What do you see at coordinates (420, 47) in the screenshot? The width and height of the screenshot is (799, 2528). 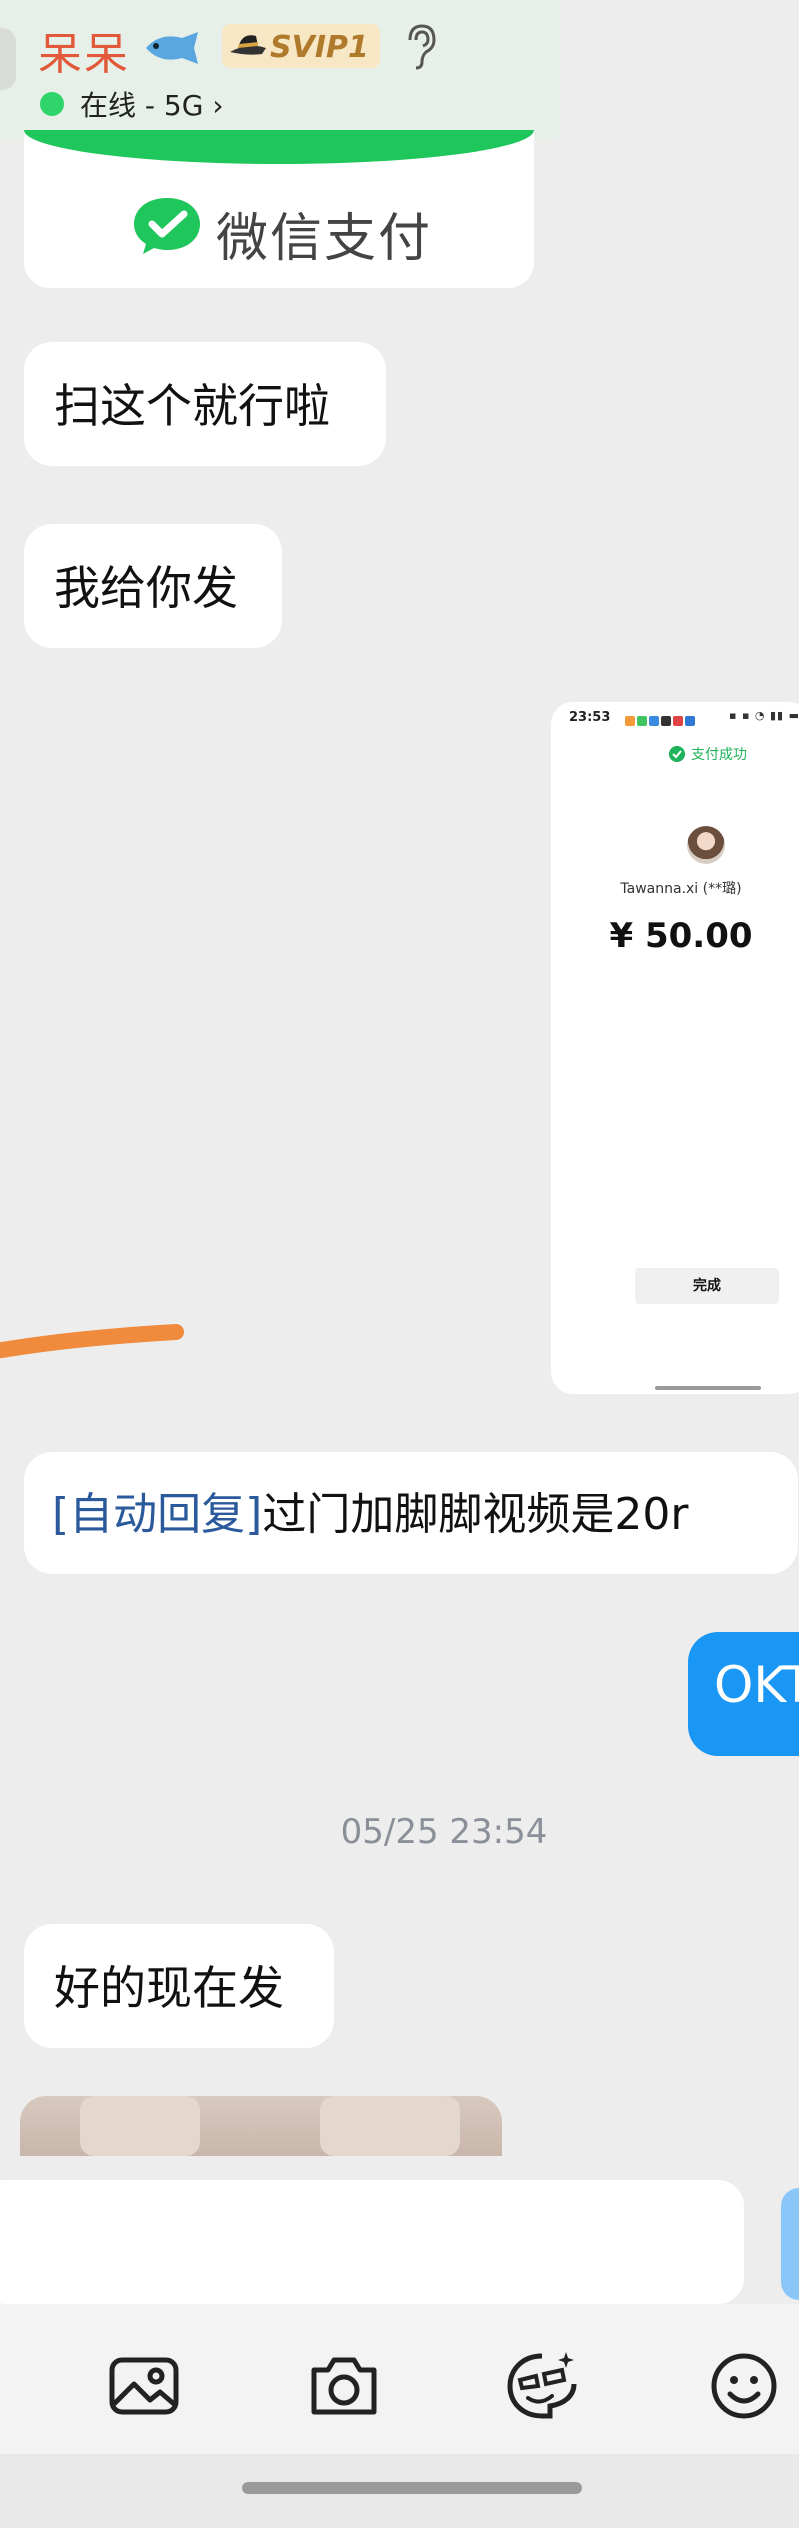 I see `ear-icon` at bounding box center [420, 47].